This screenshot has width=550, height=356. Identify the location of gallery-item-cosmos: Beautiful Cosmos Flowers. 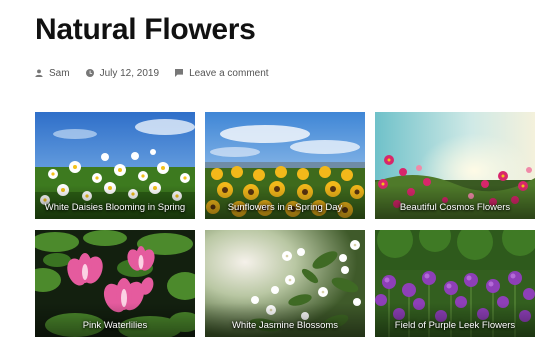
(455, 165).